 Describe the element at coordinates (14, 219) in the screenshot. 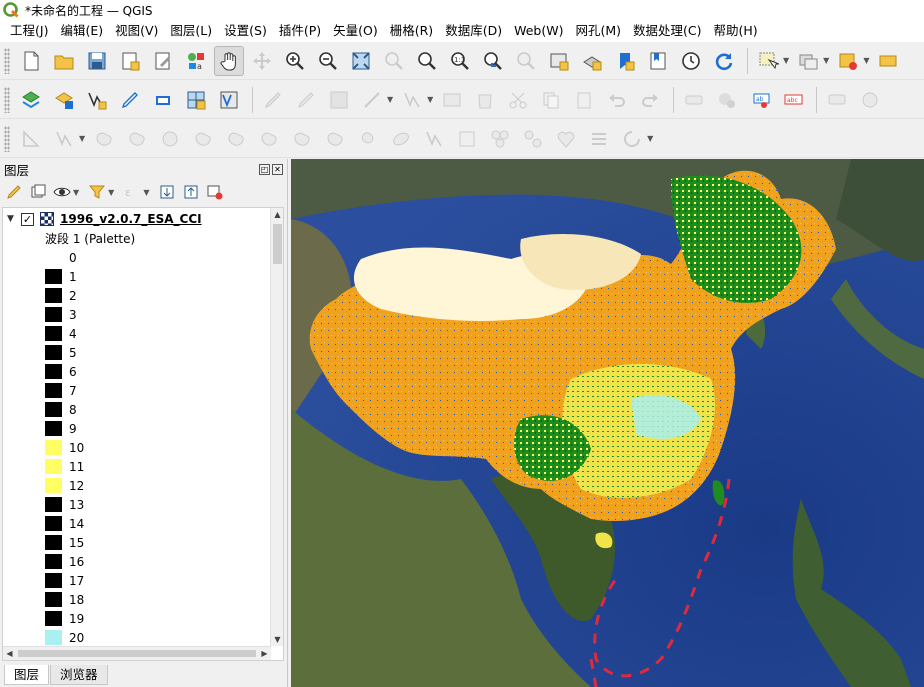

I see `expand-arrow-icon: ▼` at that location.